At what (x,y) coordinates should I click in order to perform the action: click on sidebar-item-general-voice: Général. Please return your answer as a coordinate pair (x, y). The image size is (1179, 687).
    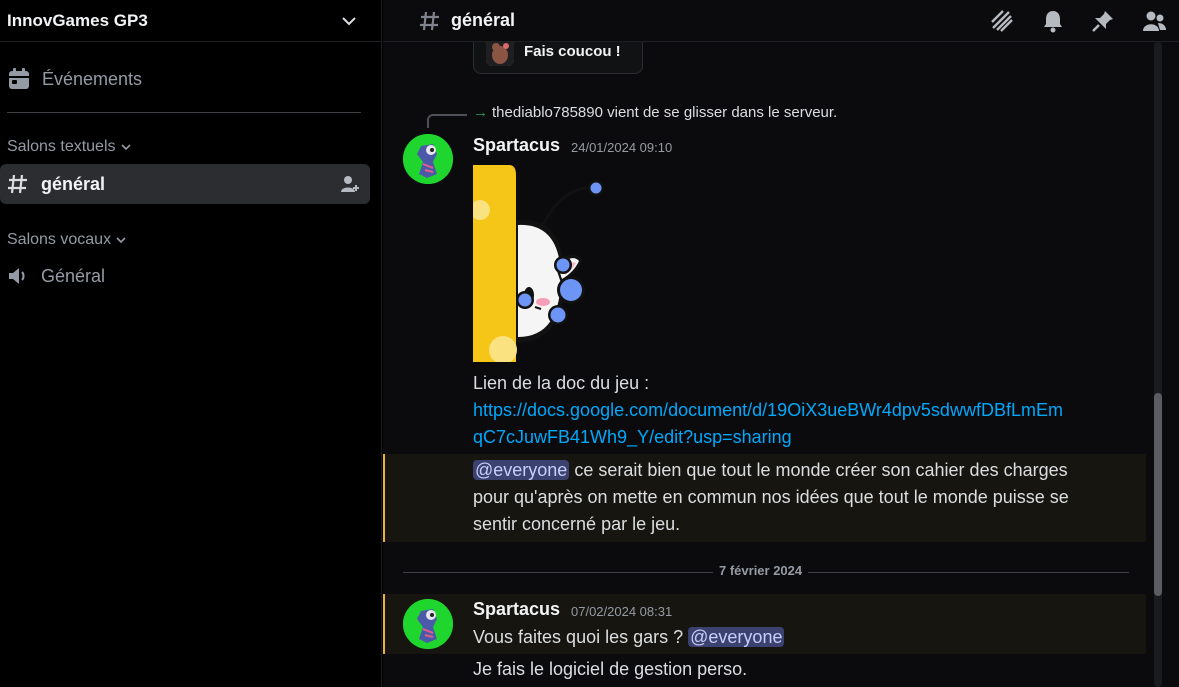
    Looking at the image, I should click on (185, 276).